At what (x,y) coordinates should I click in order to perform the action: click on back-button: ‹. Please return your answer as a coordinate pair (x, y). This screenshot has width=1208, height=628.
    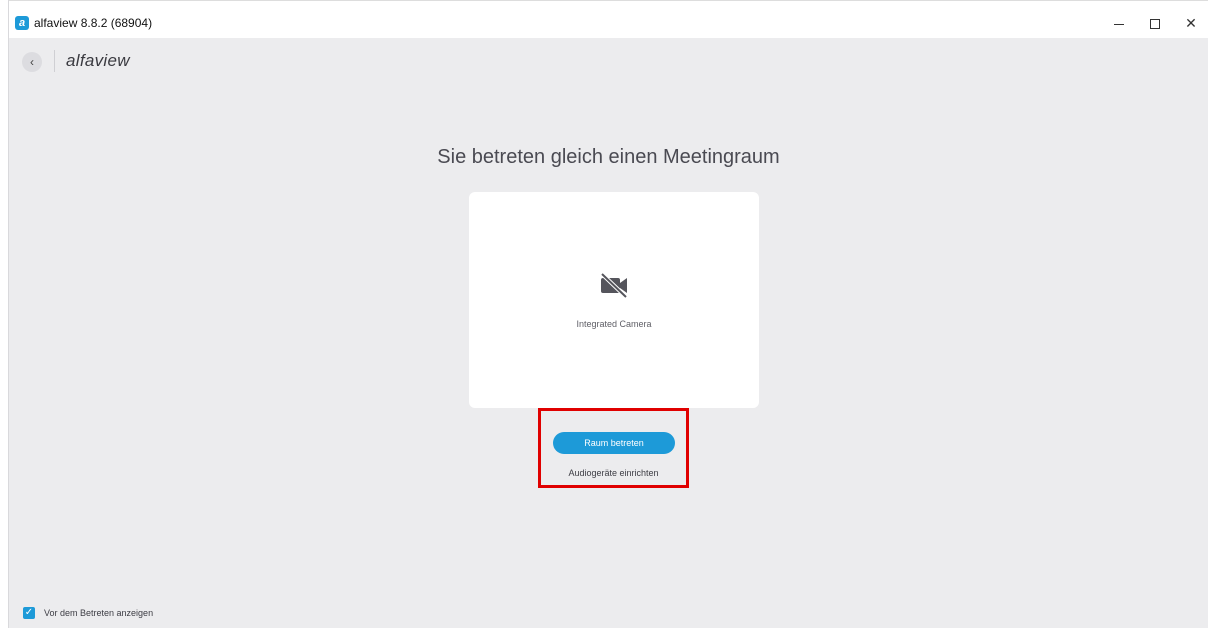
    Looking at the image, I should click on (32, 62).